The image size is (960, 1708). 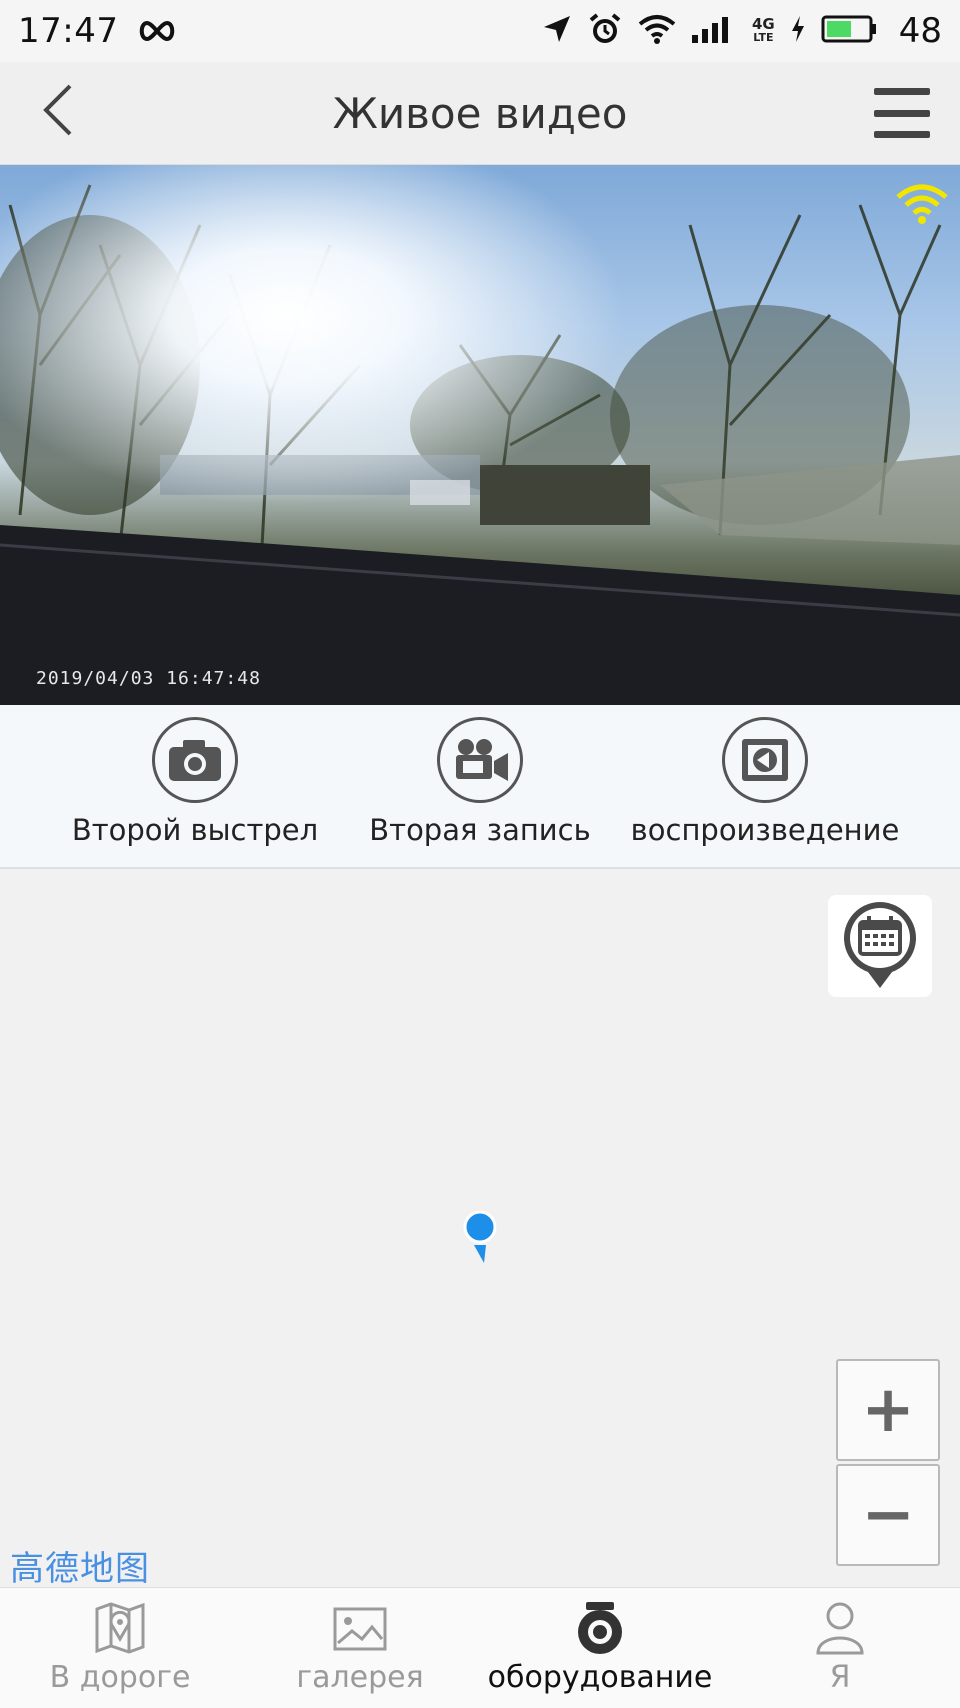 What do you see at coordinates (763, 30) in the screenshot?
I see `network-type: 4G LTE` at bounding box center [763, 30].